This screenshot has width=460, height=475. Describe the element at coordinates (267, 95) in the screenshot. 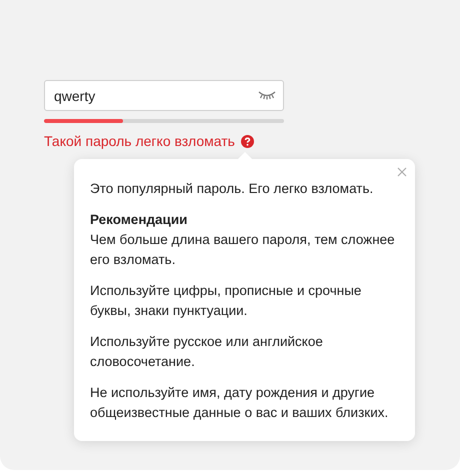

I see `eye-closed-icon` at that location.